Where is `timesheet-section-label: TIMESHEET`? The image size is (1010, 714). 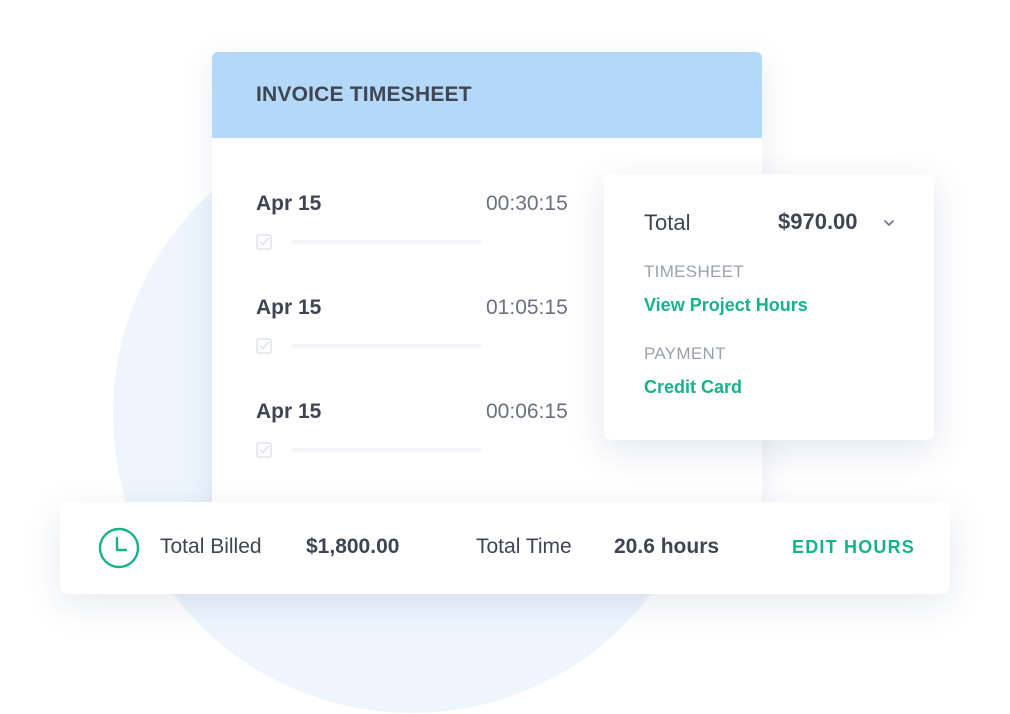 timesheet-section-label: TIMESHEET is located at coordinates (694, 271).